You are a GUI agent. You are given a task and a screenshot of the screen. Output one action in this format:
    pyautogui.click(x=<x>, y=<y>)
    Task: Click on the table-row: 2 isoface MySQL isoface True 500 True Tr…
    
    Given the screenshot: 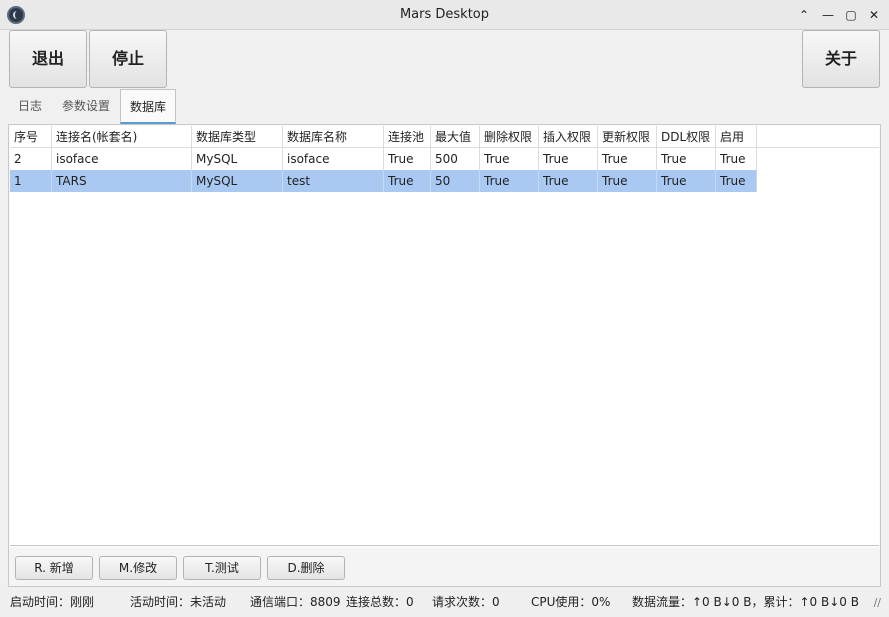 What is the action you would take?
    pyautogui.click(x=383, y=159)
    